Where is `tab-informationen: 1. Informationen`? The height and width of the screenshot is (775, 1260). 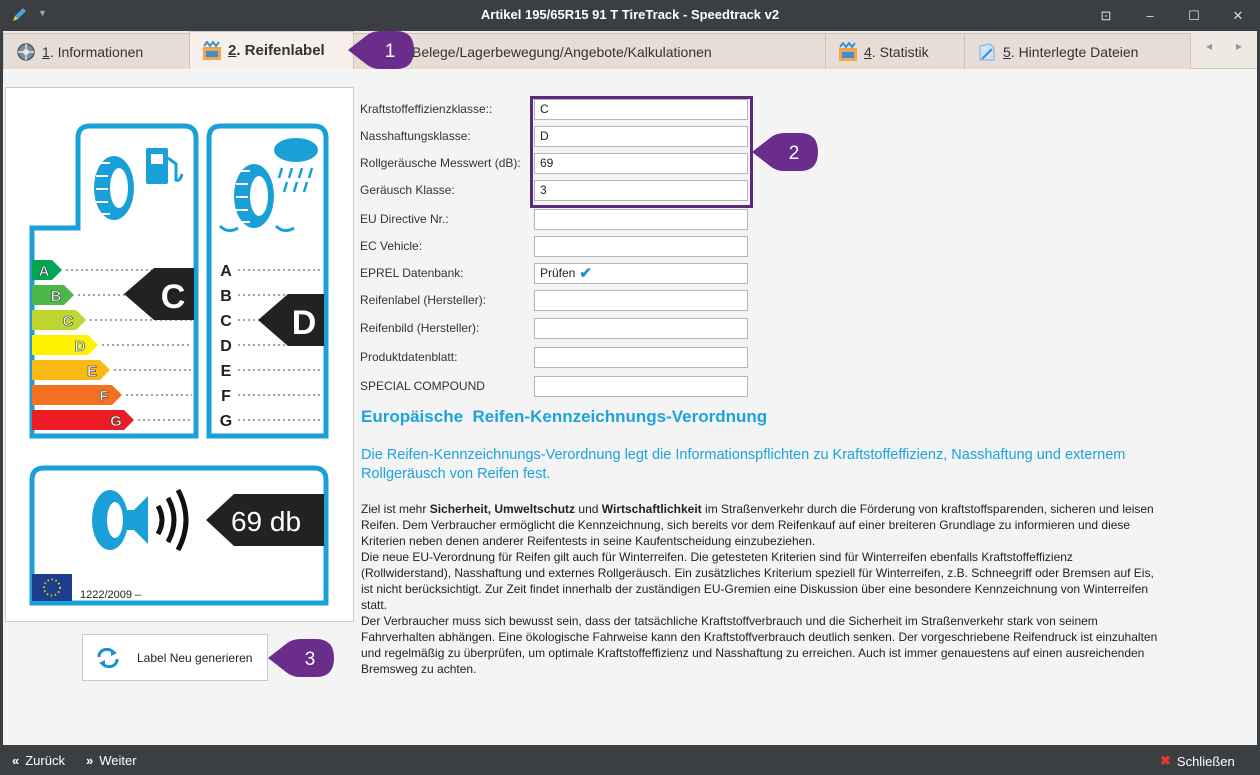
tab-informationen: 1. Informationen is located at coordinates (96, 51).